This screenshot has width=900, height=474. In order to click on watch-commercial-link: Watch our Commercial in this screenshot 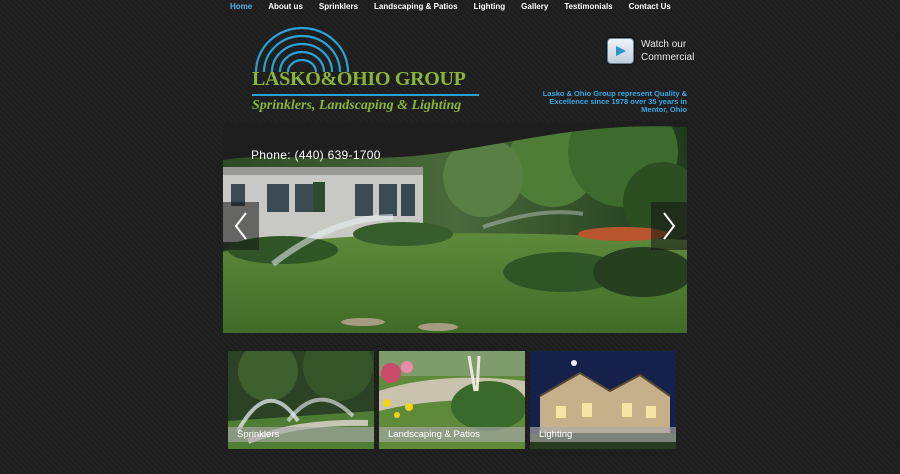, I will do `click(650, 51)`.